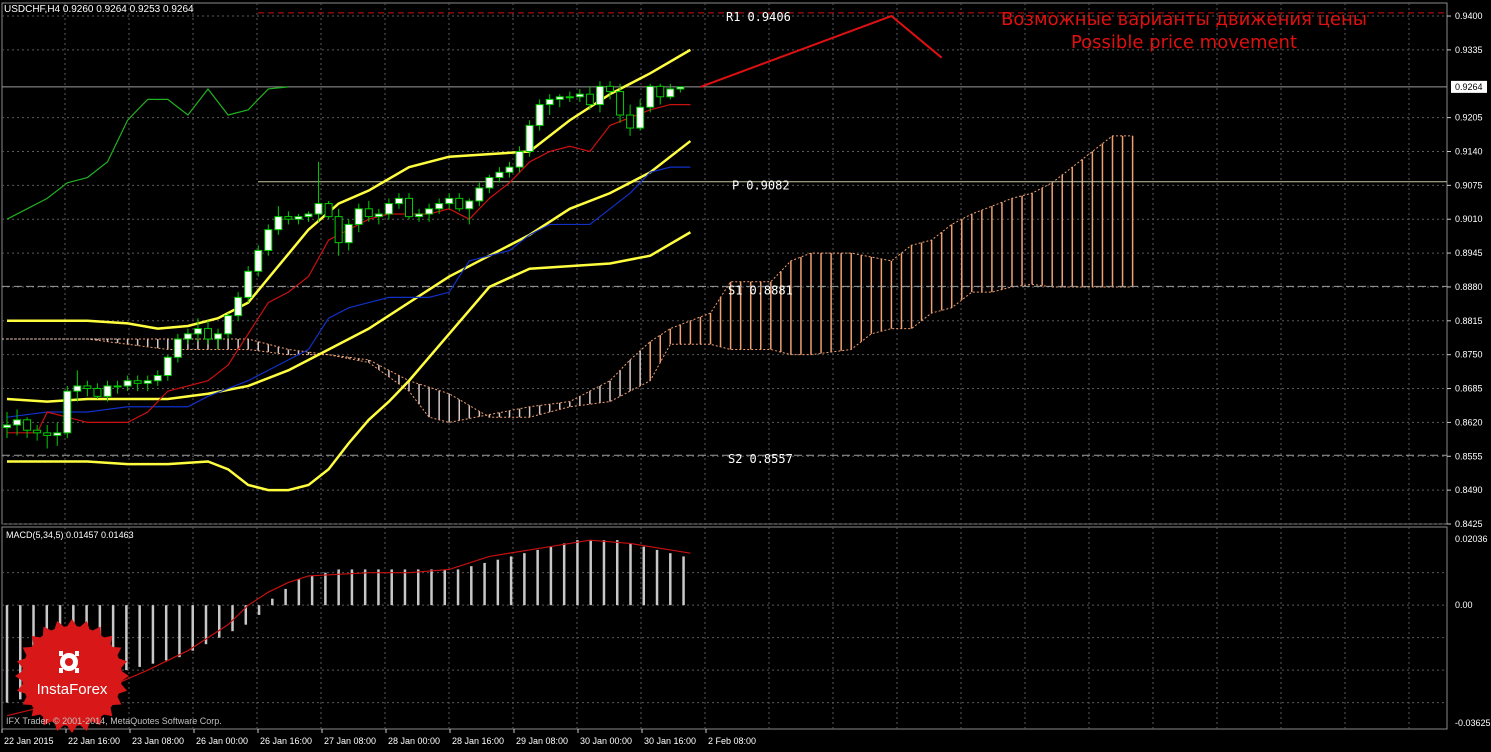 This screenshot has height=752, width=1491. What do you see at coordinates (1469, 118) in the screenshot?
I see `price-tick-label: 0.9205` at bounding box center [1469, 118].